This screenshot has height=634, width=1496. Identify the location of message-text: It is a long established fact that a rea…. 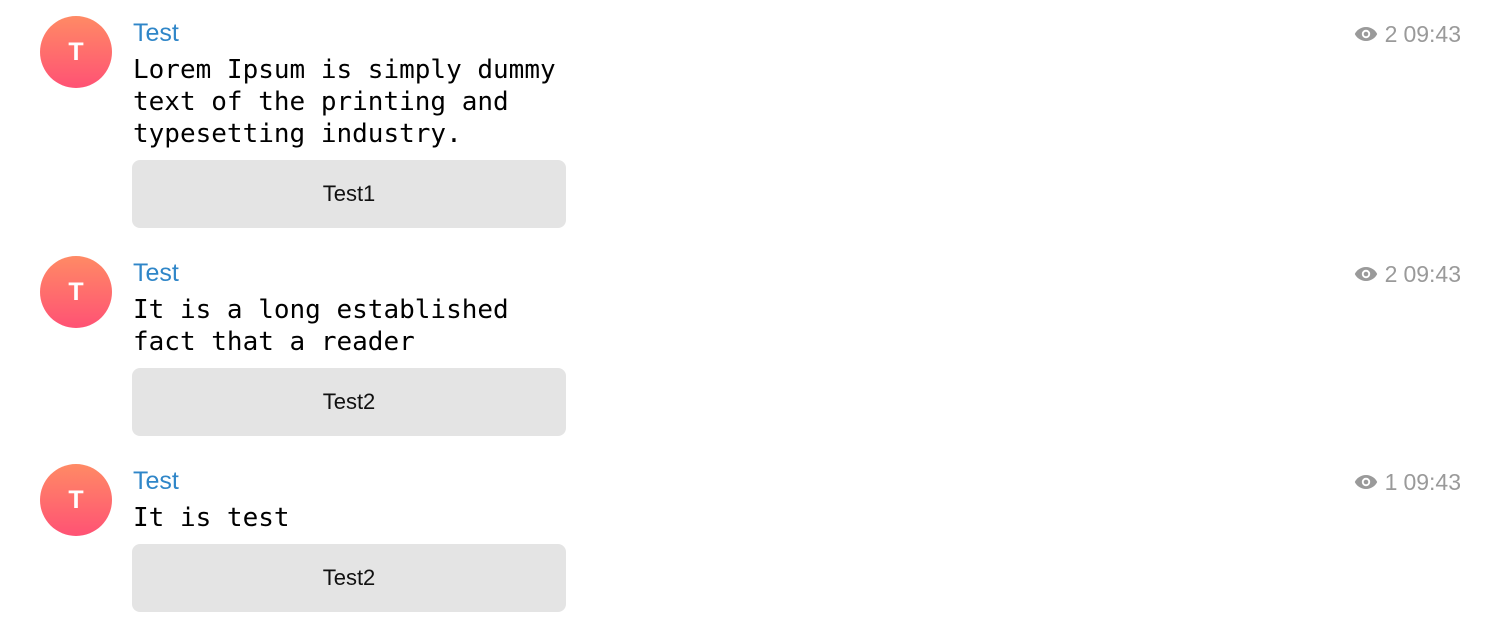
(321, 326).